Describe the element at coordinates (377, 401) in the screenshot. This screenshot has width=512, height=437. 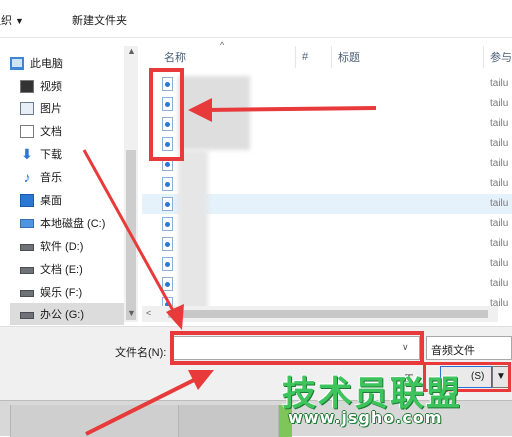
I see `watermark-logo: 技术员联盟 www.jsgho.com` at that location.